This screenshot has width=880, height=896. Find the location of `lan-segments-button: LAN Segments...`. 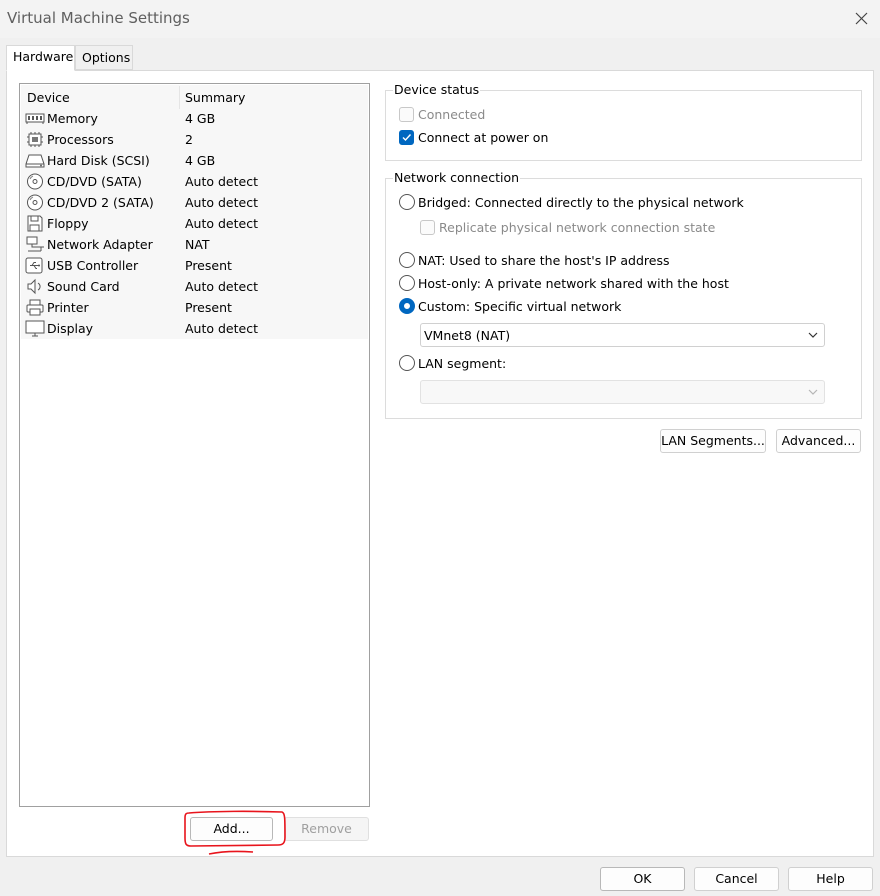

lan-segments-button: LAN Segments... is located at coordinates (713, 441).